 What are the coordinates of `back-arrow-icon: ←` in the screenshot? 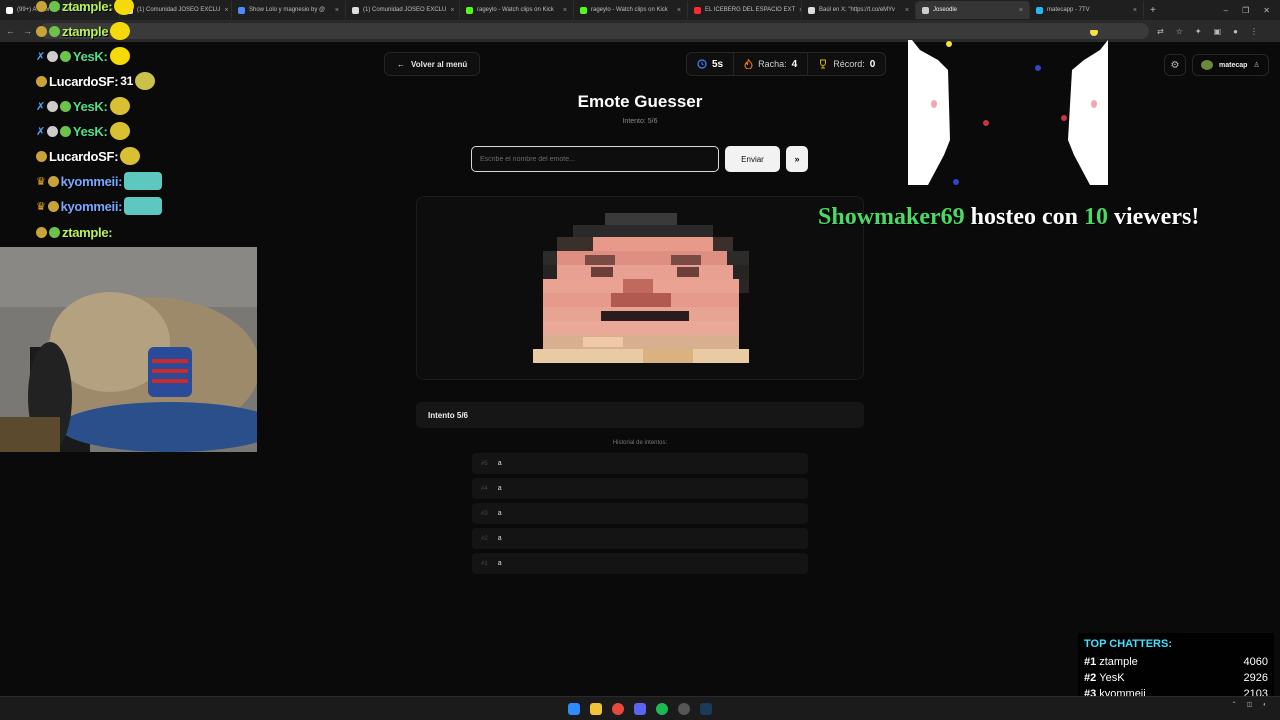 It's located at (10, 31).